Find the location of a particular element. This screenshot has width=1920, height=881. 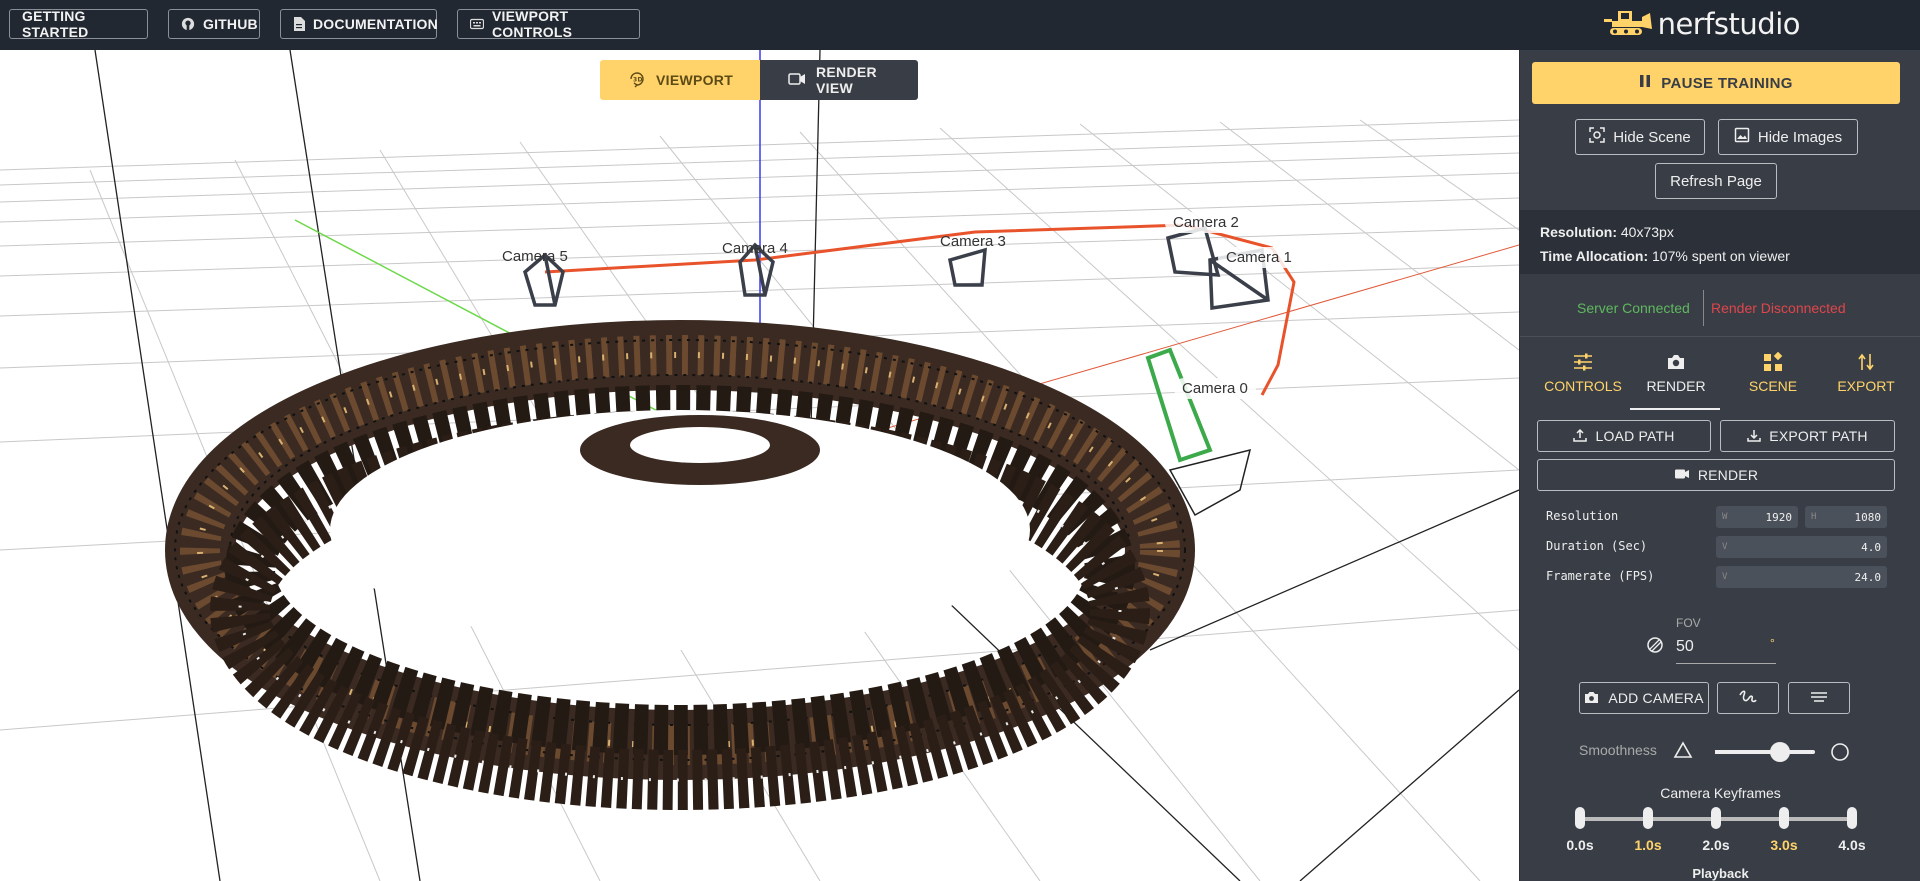

keyframes-title: Camera Keyframes is located at coordinates (1720, 793).